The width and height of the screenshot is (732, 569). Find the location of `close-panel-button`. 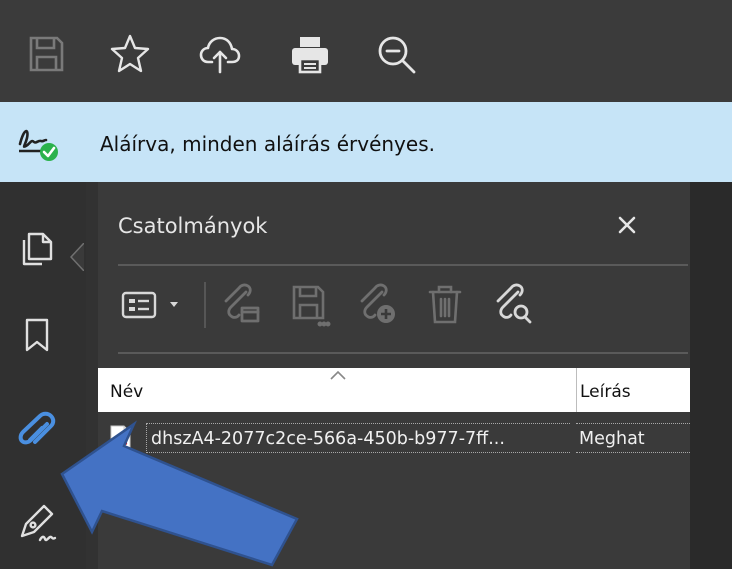

close-panel-button is located at coordinates (627, 225).